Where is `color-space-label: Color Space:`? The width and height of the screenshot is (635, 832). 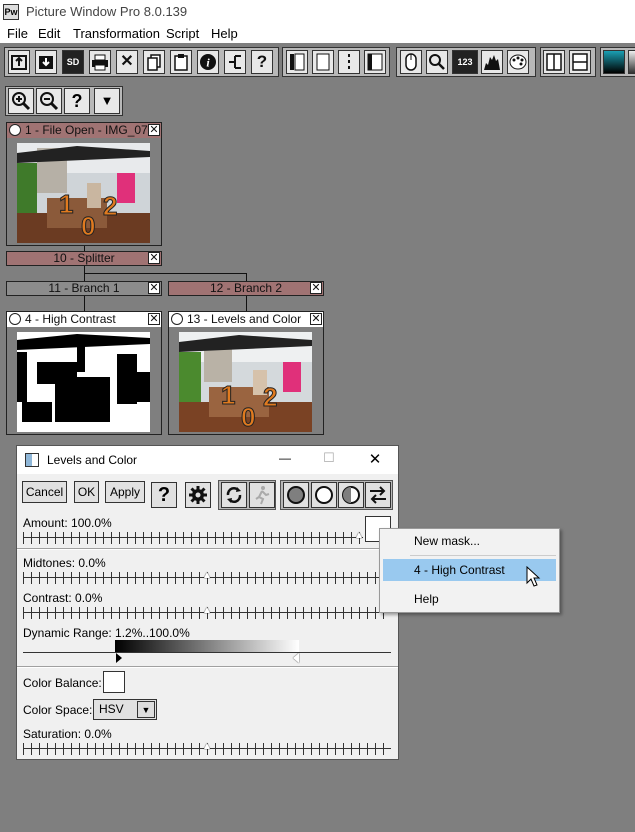
color-space-label: Color Space: is located at coordinates (58, 710).